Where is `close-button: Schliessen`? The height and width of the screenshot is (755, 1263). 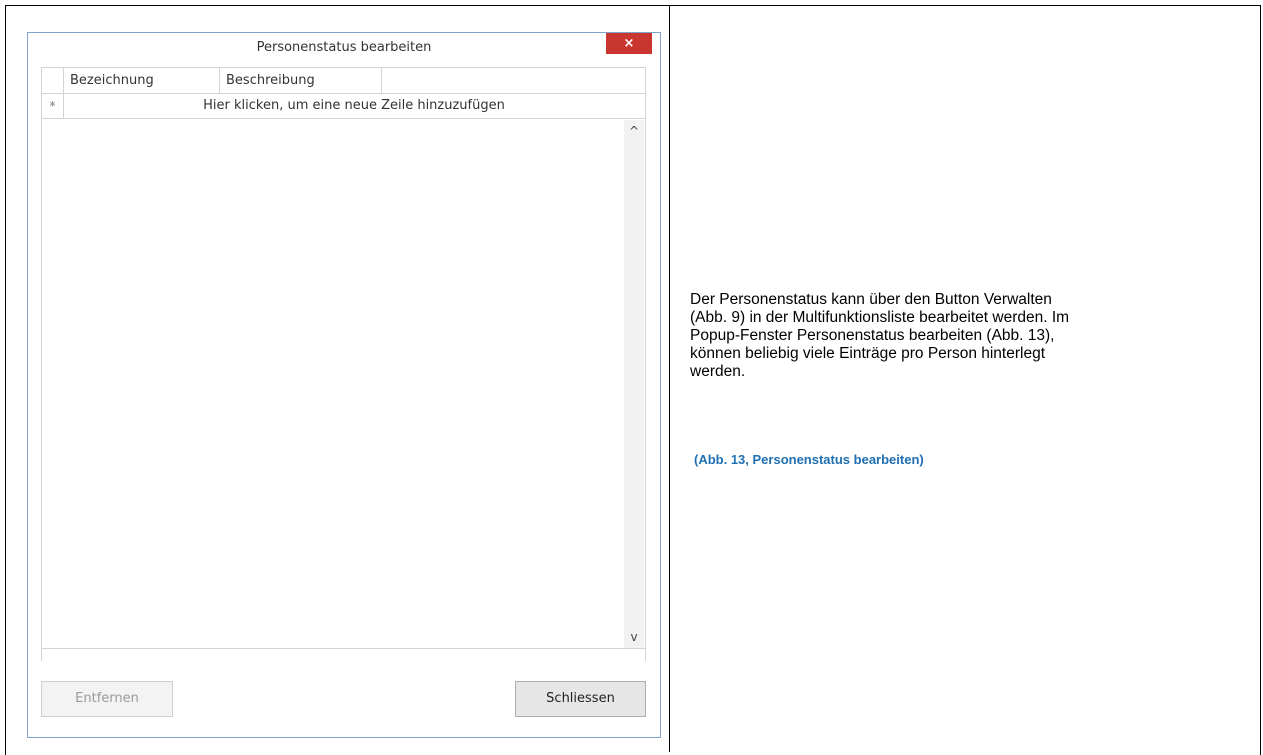
close-button: Schliessen is located at coordinates (580, 699).